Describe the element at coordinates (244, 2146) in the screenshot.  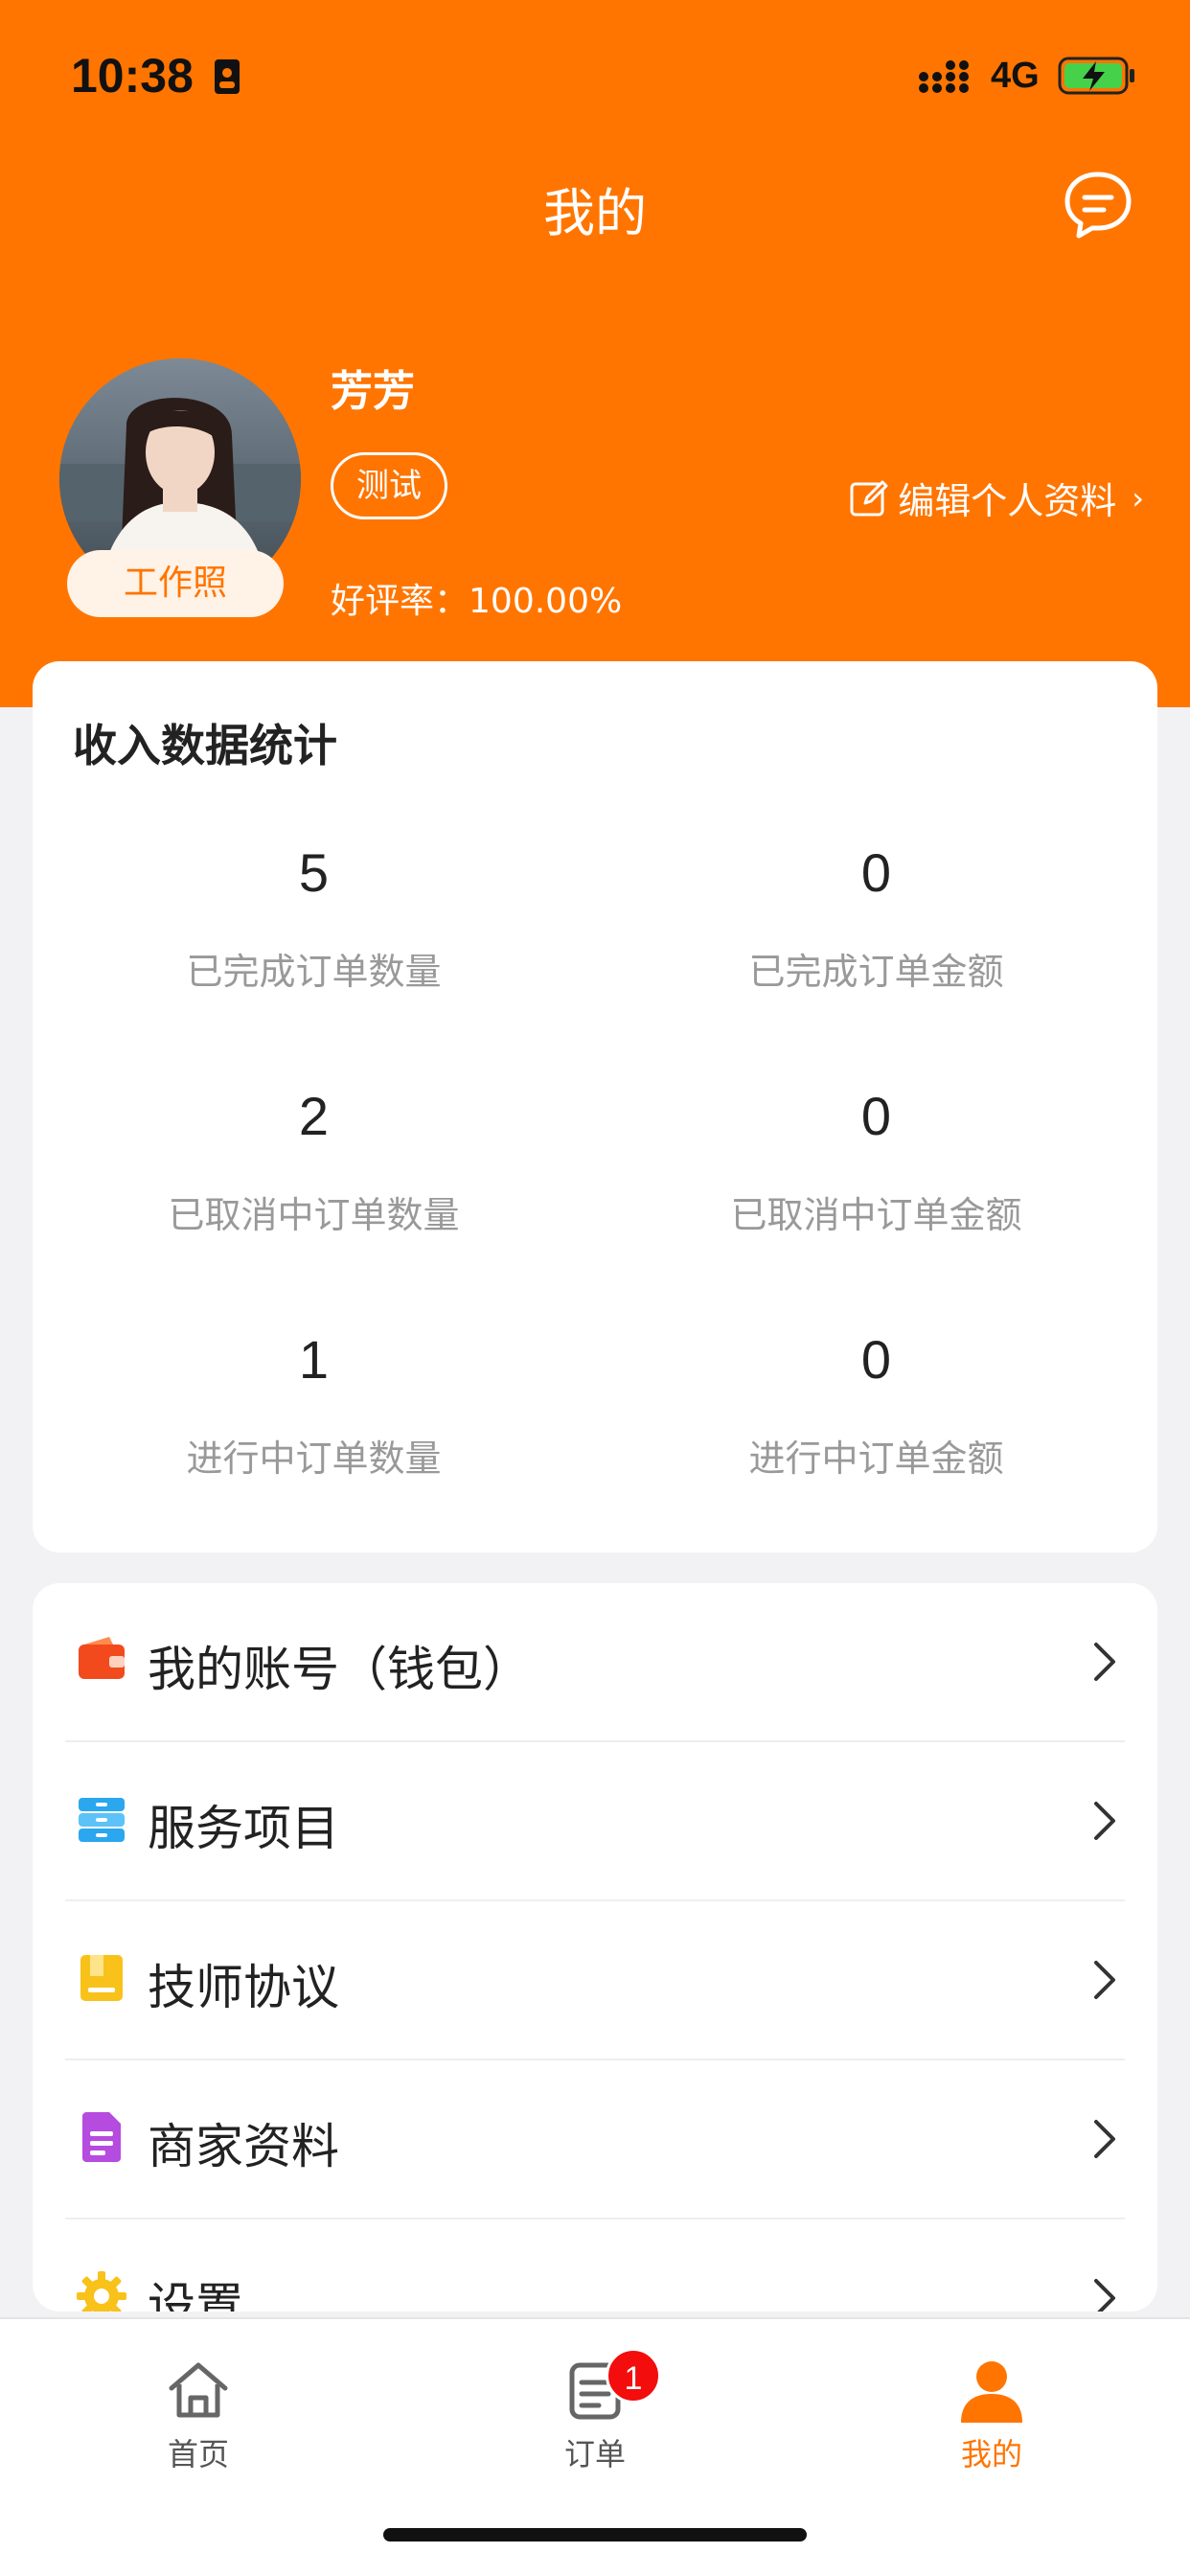
I see `menu-item-label: 商家资料` at that location.